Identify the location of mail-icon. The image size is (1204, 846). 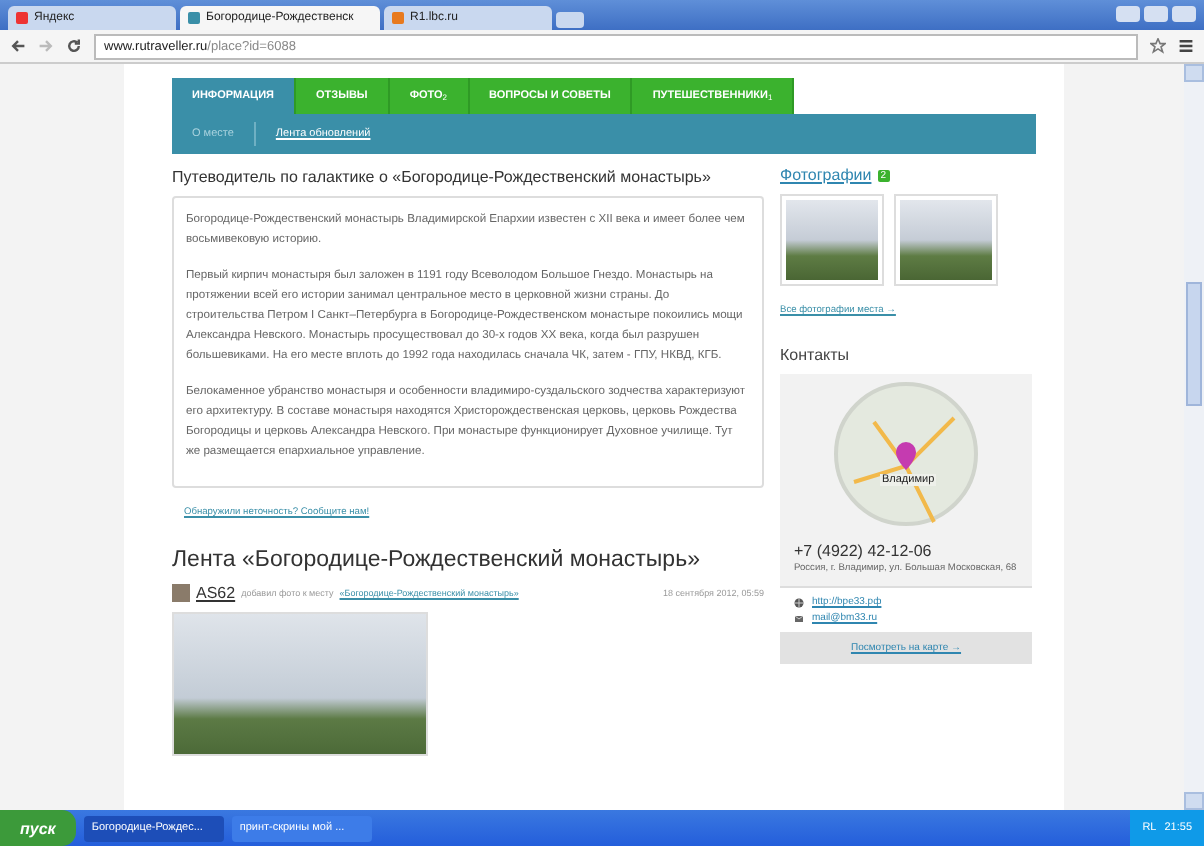
(799, 618).